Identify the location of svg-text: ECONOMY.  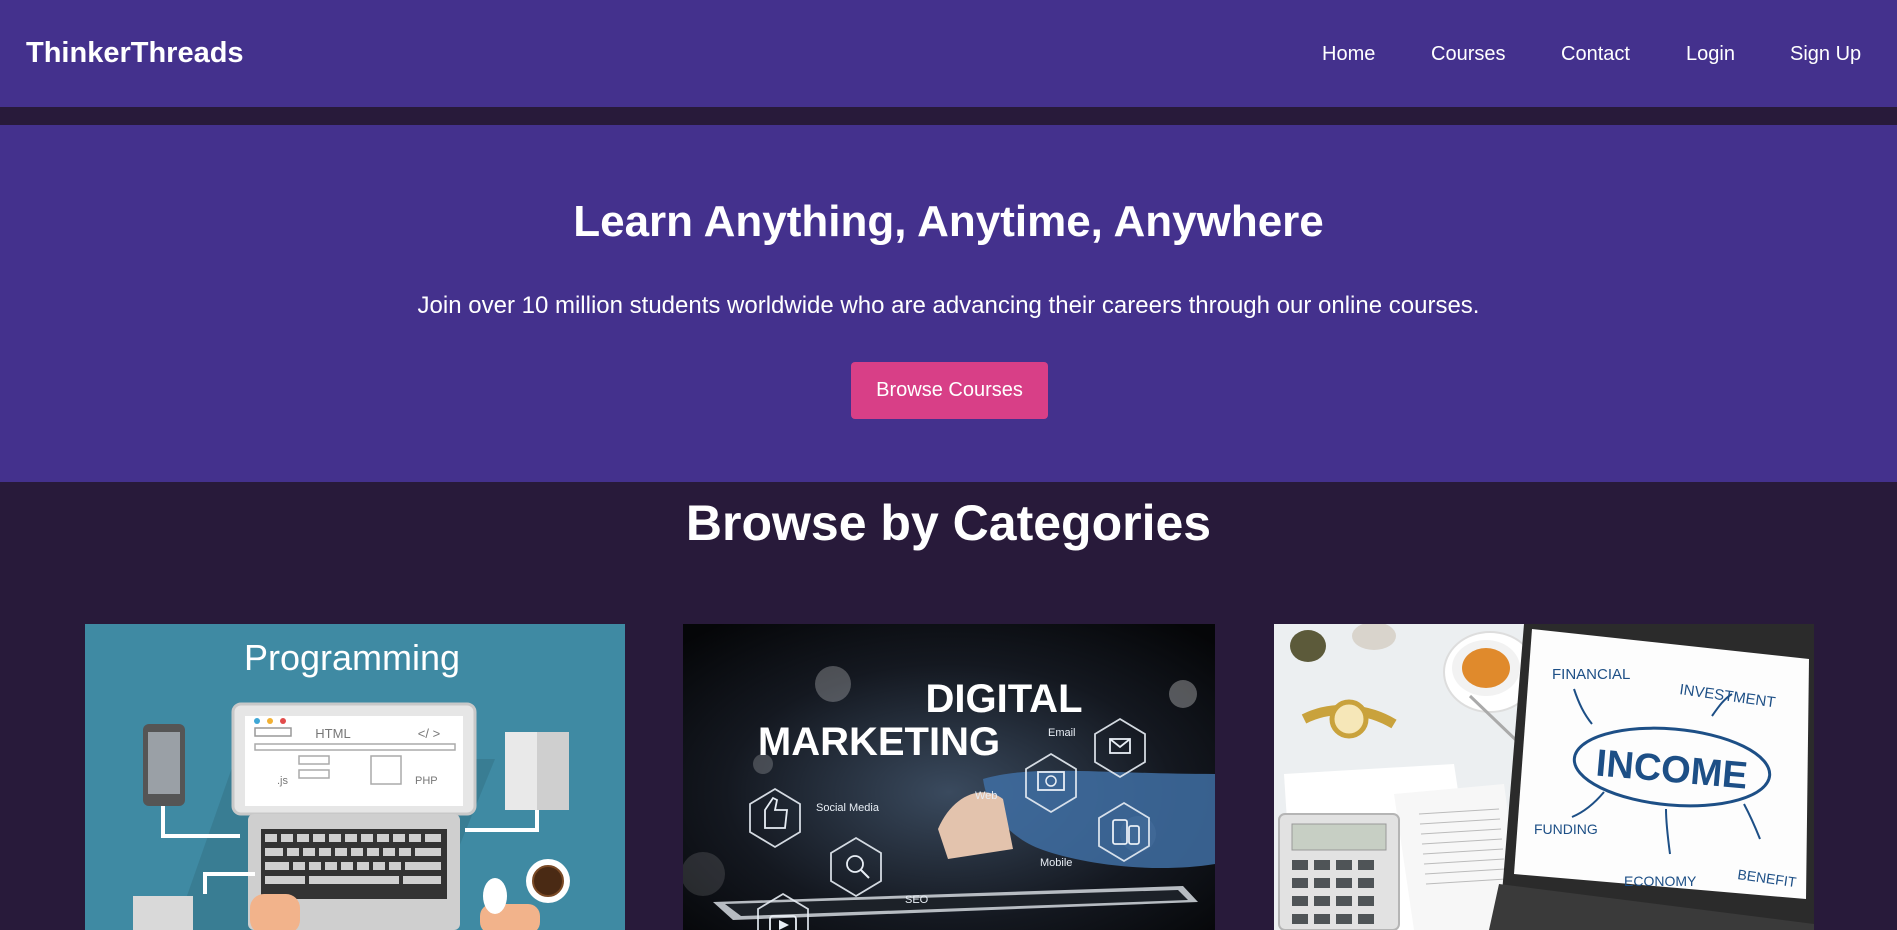
(1660, 881).